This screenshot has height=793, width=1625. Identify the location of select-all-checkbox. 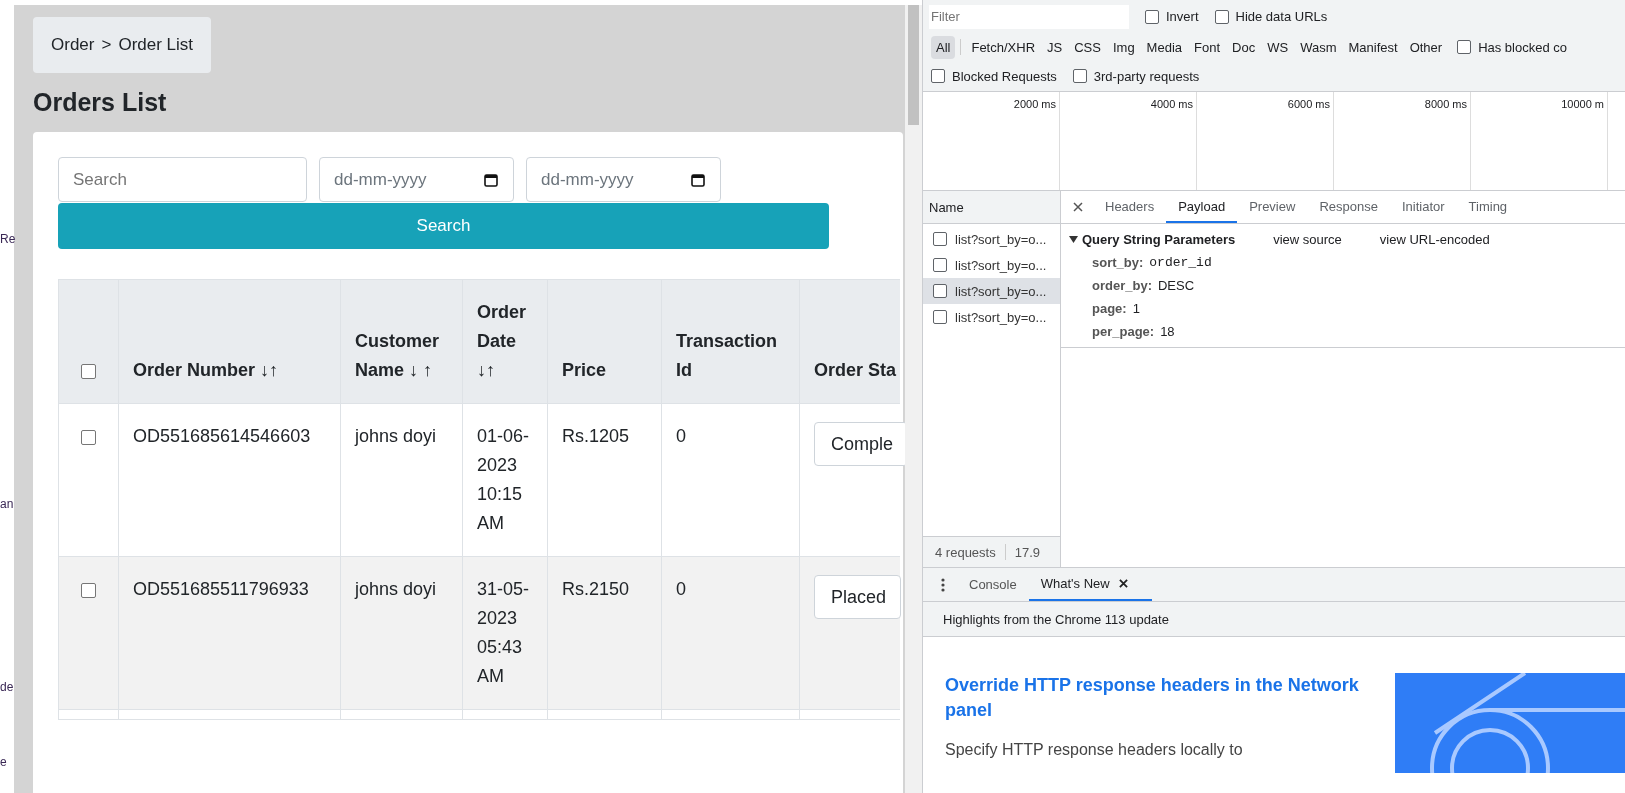
(88, 371).